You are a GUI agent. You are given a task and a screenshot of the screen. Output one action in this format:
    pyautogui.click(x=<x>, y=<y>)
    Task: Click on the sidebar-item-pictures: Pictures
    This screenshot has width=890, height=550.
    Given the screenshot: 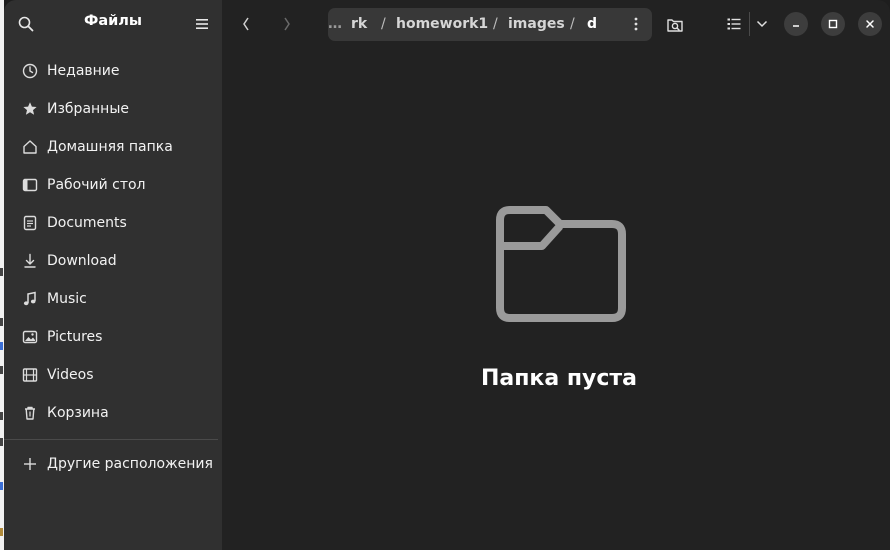 What is the action you would take?
    pyautogui.click(x=113, y=337)
    